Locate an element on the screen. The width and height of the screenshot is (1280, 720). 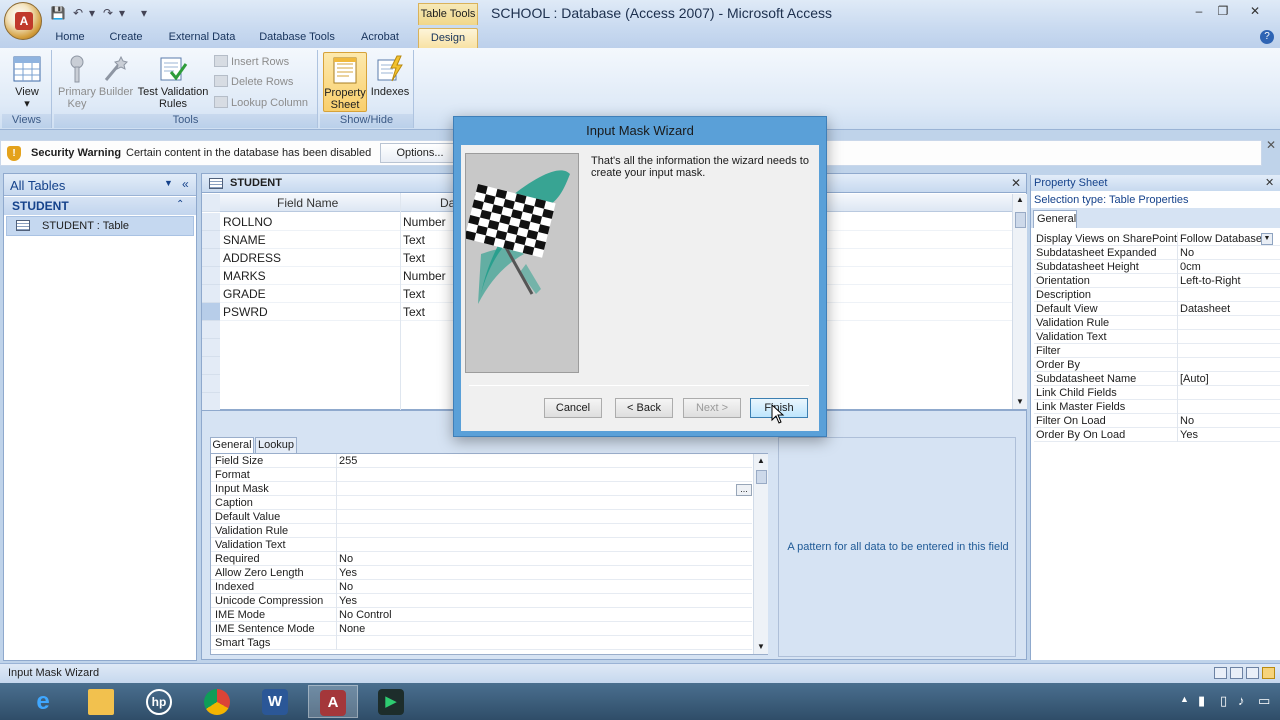
next-button: Next > is located at coordinates (712, 408).